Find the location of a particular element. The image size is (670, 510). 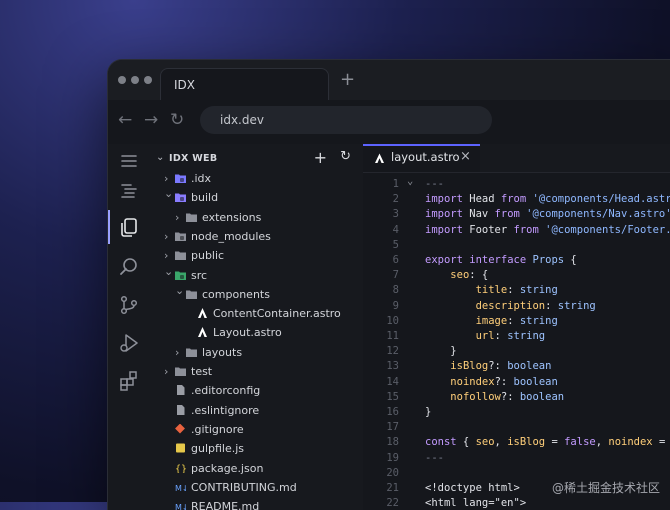

file-icon: M↓ is located at coordinates (180, 487).